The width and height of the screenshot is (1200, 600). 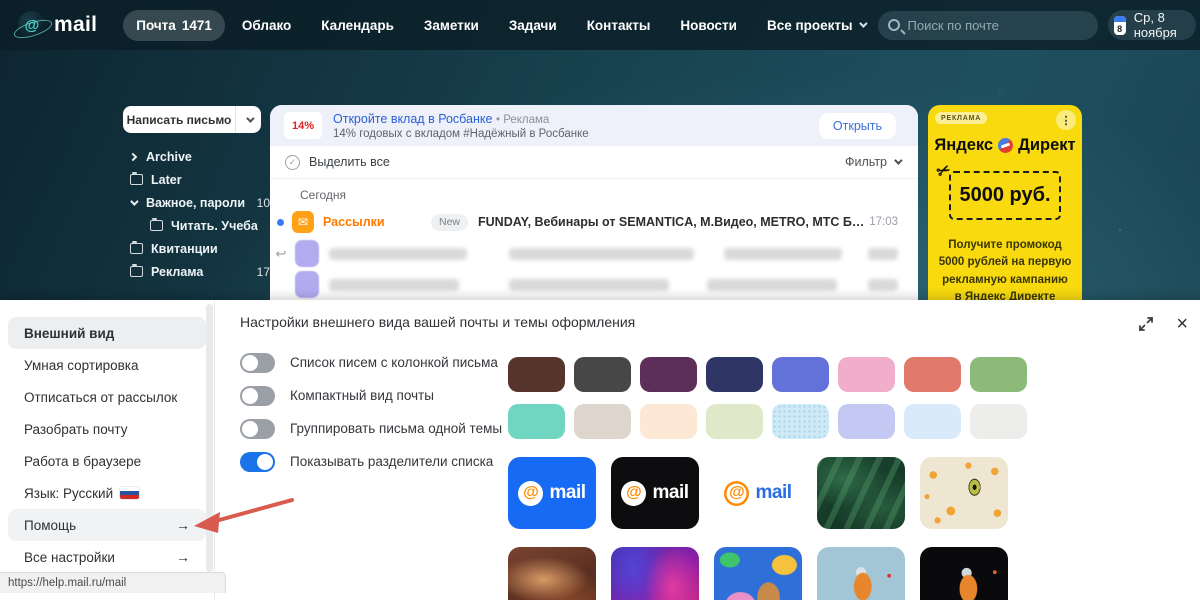 What do you see at coordinates (1146, 324) in the screenshot?
I see `expand-panel-icon` at bounding box center [1146, 324].